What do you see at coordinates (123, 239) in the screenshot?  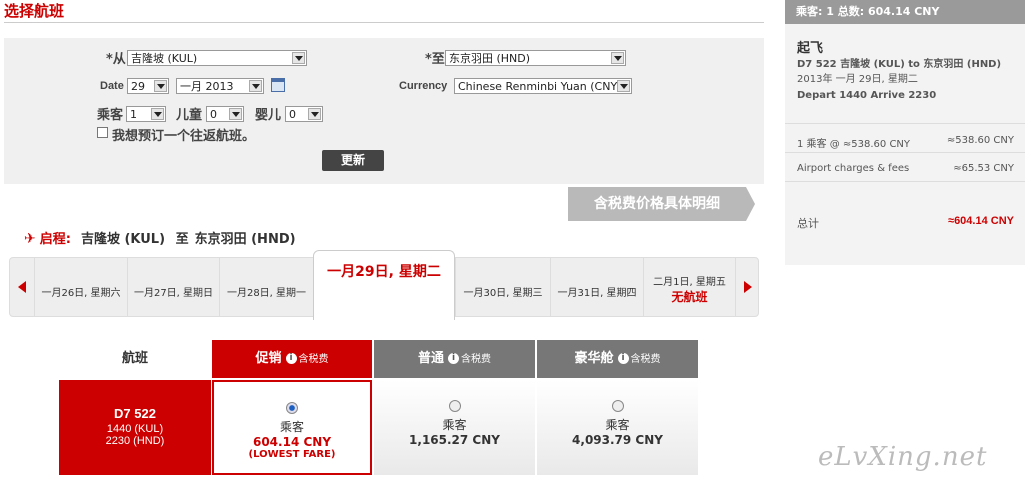 I see `route-from: 吉隆坡 (KUL)` at bounding box center [123, 239].